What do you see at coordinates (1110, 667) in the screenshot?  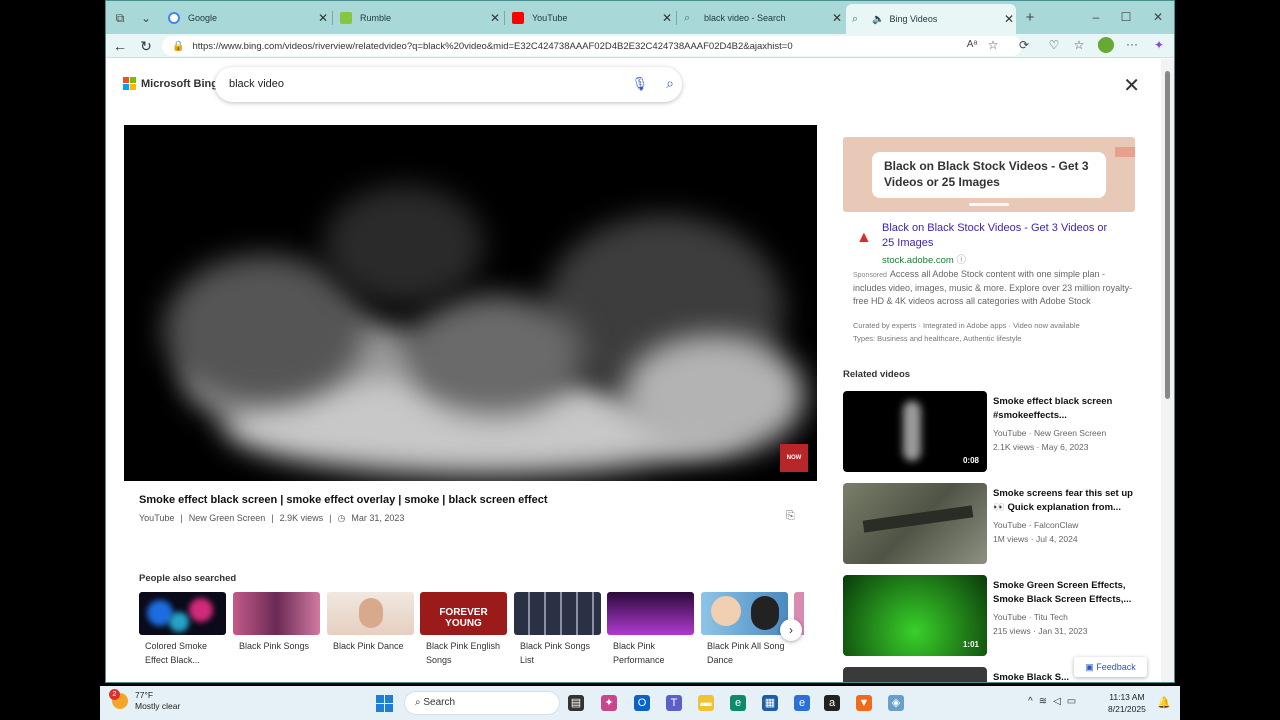 I see `feedback-button: ▣ Feedback` at bounding box center [1110, 667].